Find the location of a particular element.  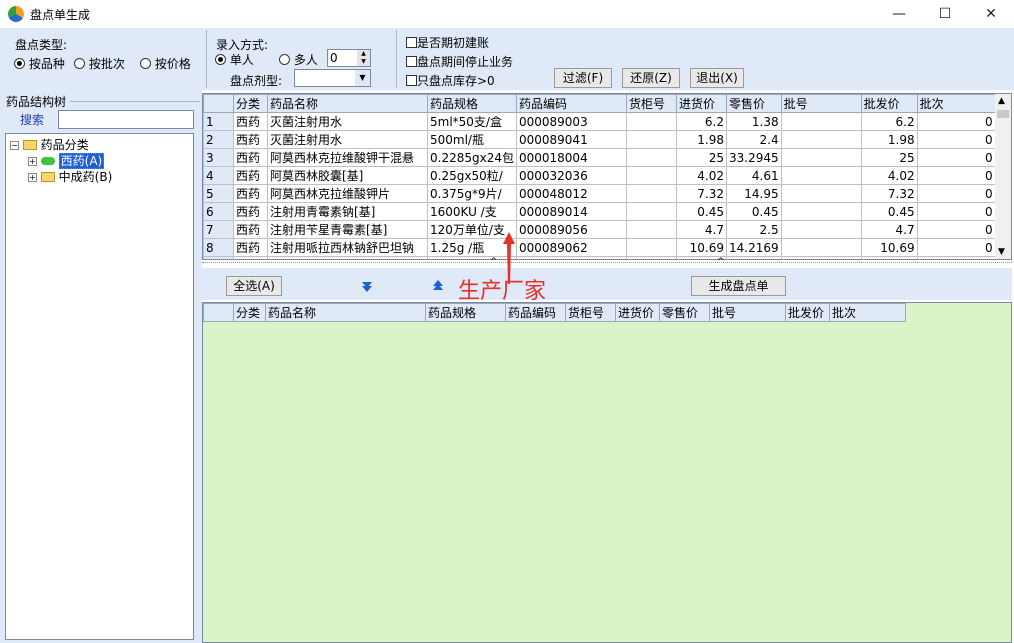

radio-by-batch: 按批次 is located at coordinates (99, 63).